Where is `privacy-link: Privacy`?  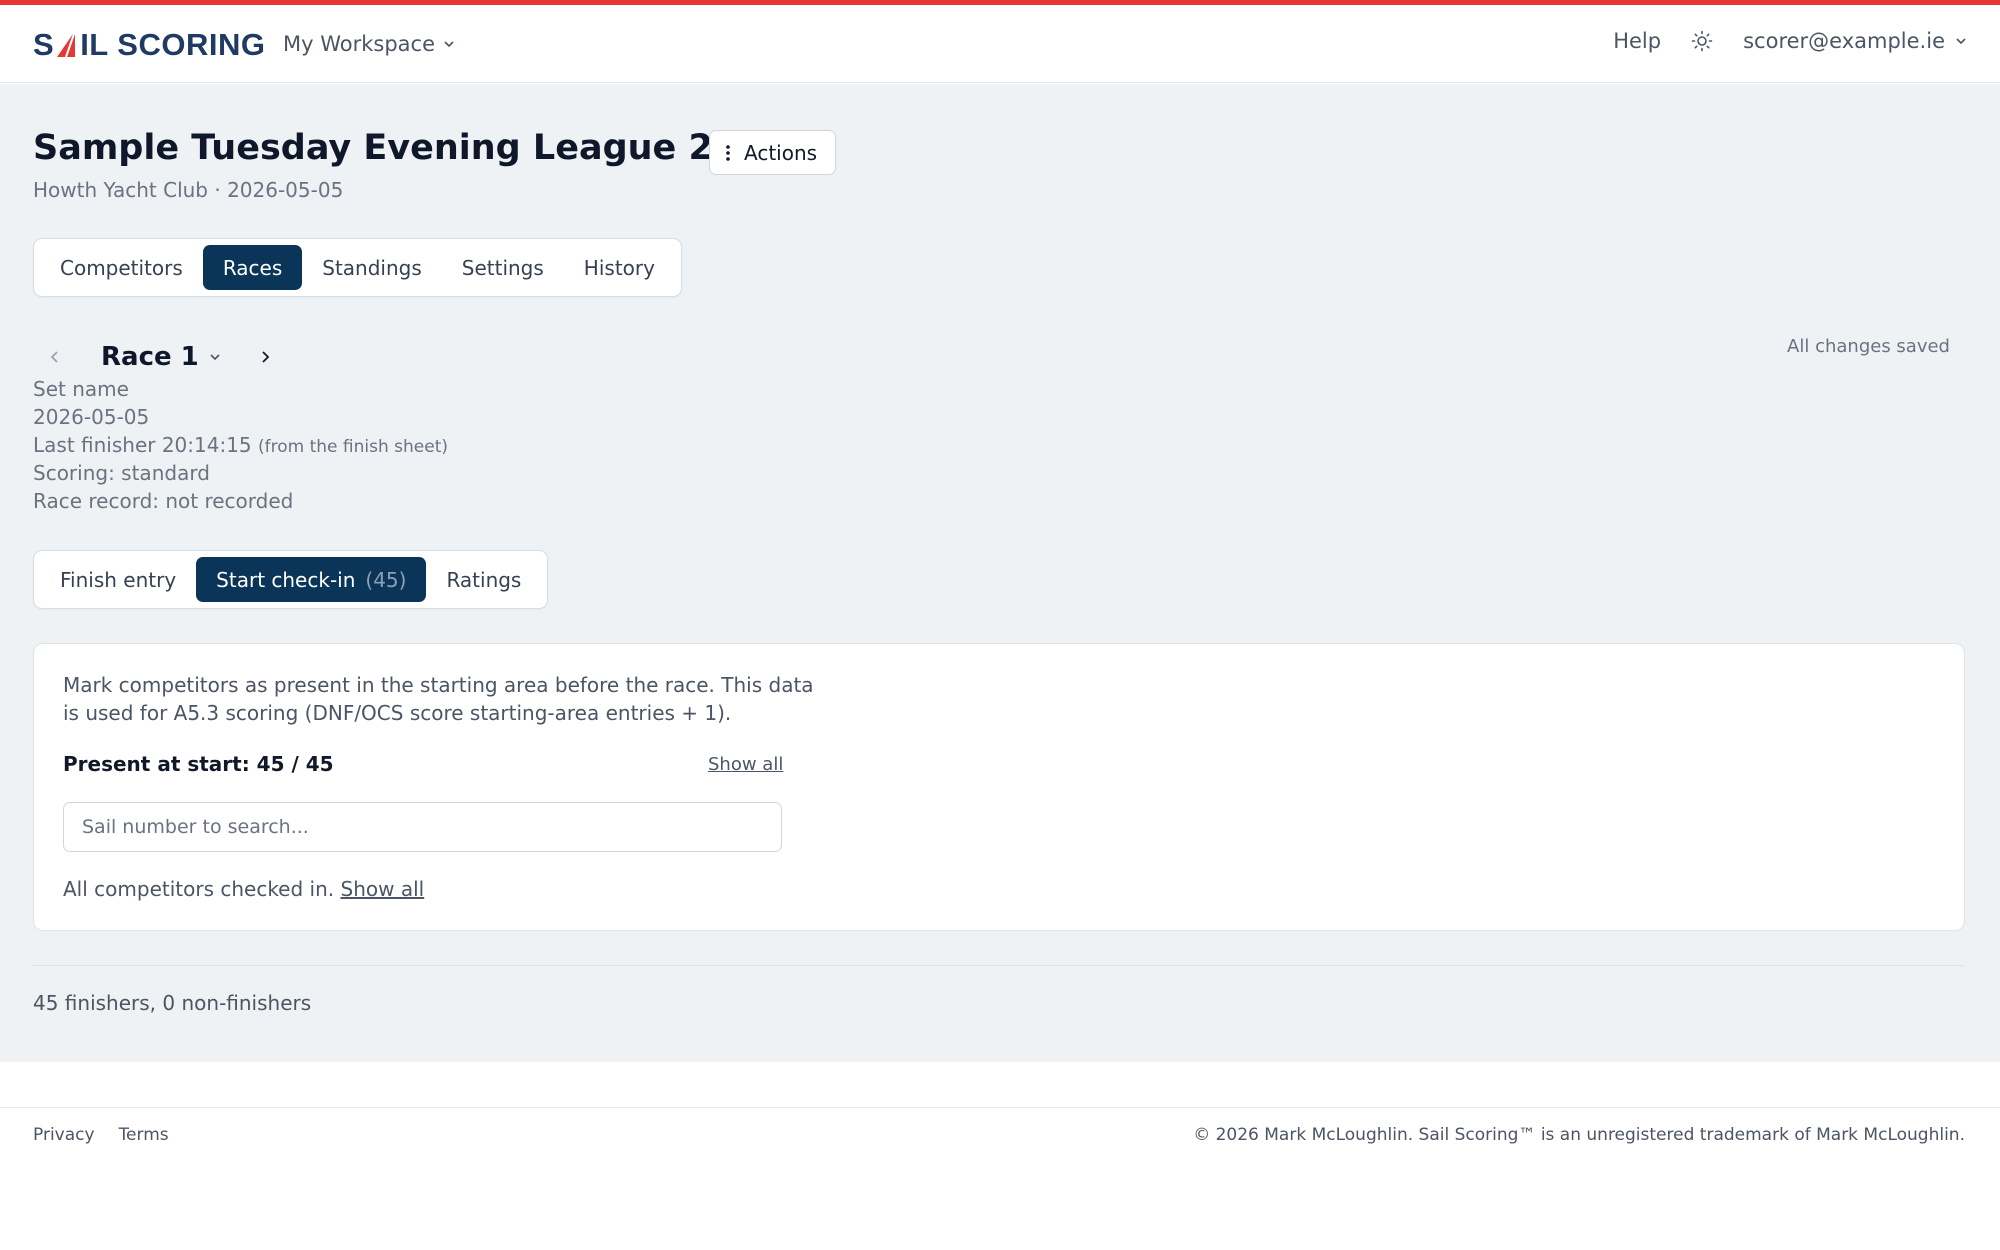 privacy-link: Privacy is located at coordinates (64, 1135).